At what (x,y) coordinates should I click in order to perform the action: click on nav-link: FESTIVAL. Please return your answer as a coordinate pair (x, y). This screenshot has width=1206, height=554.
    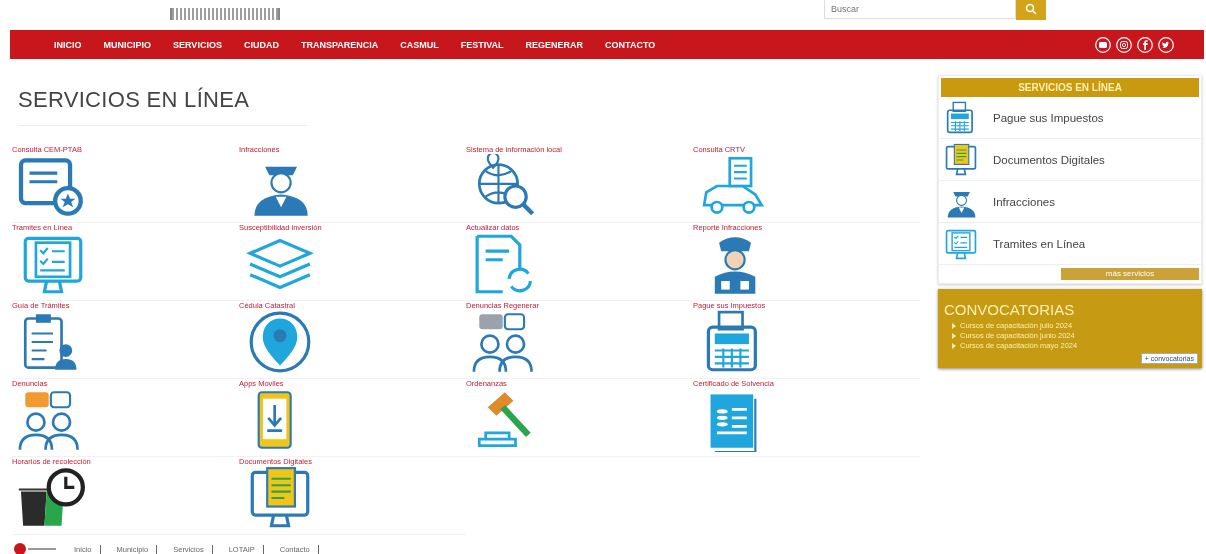
    Looking at the image, I should click on (482, 44).